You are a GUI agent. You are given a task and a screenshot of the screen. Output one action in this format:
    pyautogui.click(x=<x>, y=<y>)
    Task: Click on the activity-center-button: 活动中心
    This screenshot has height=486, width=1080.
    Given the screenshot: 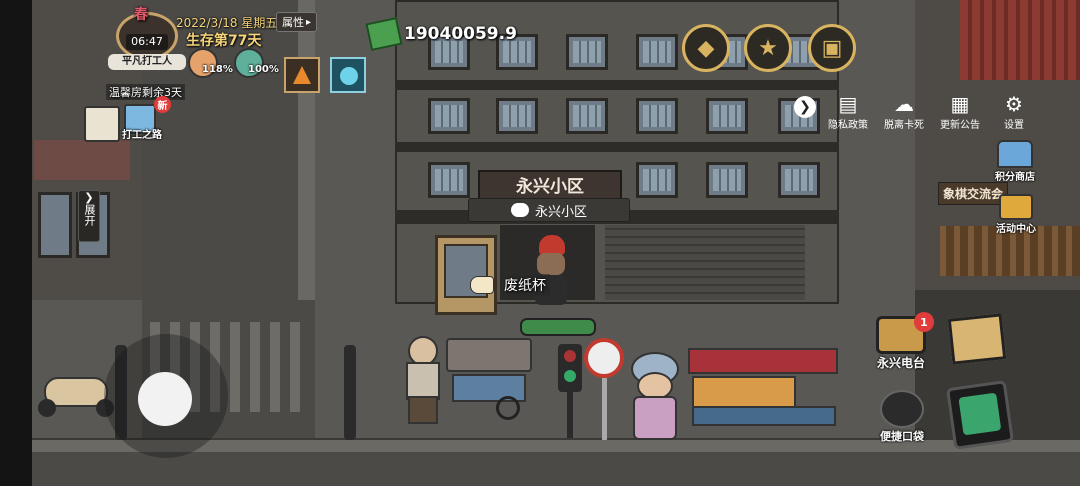 What is the action you would take?
    pyautogui.click(x=1016, y=214)
    